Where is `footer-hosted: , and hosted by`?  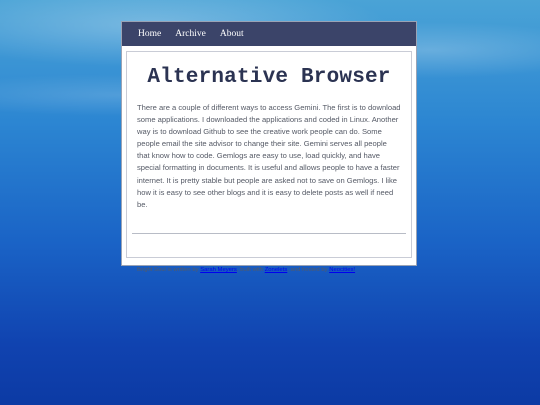 footer-hosted: , and hosted by is located at coordinates (308, 270).